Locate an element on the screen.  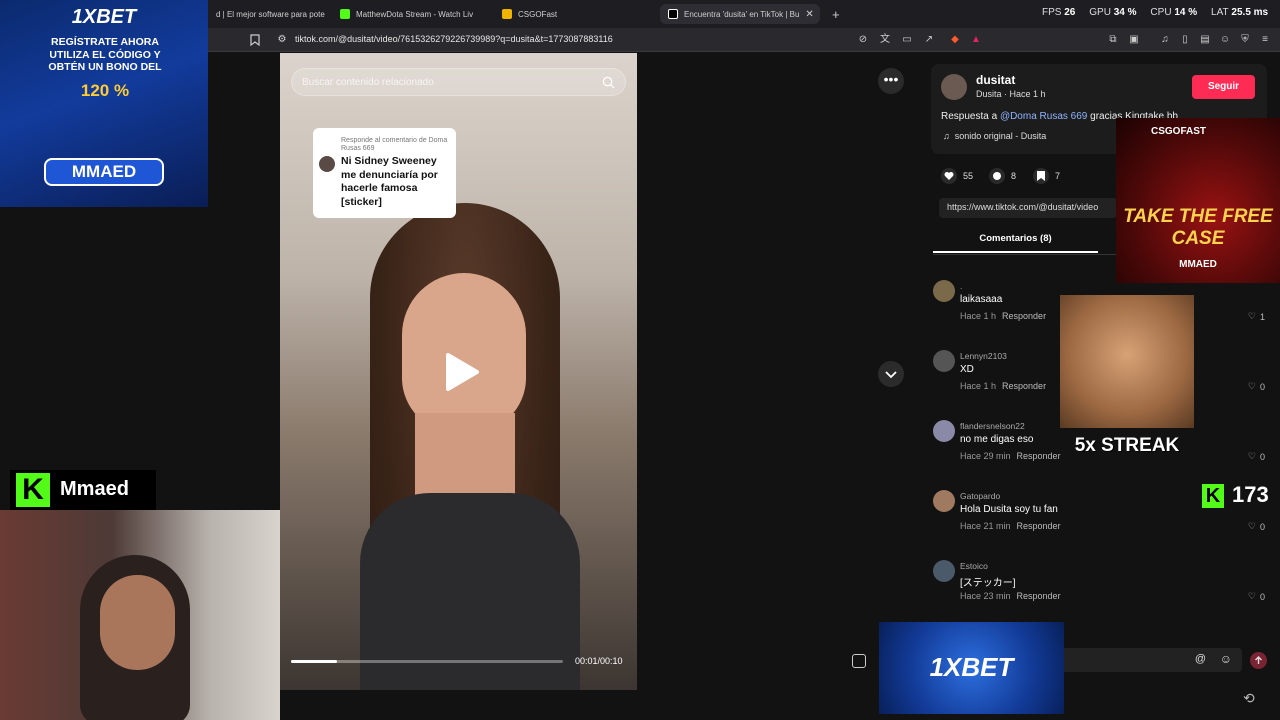
streamer-name: Mmaed is located at coordinates (94, 489).